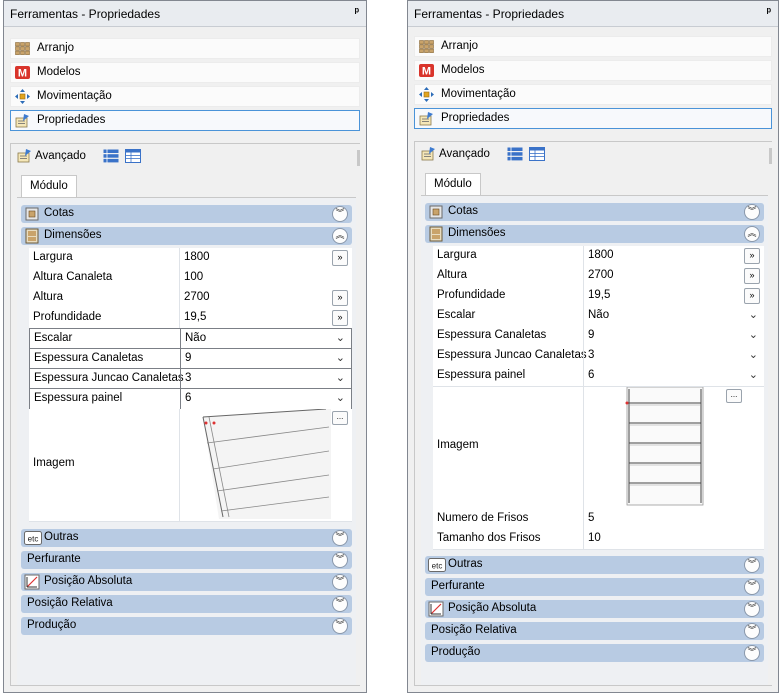 The image size is (782, 696). I want to click on furniture-icon, so click(32, 236).